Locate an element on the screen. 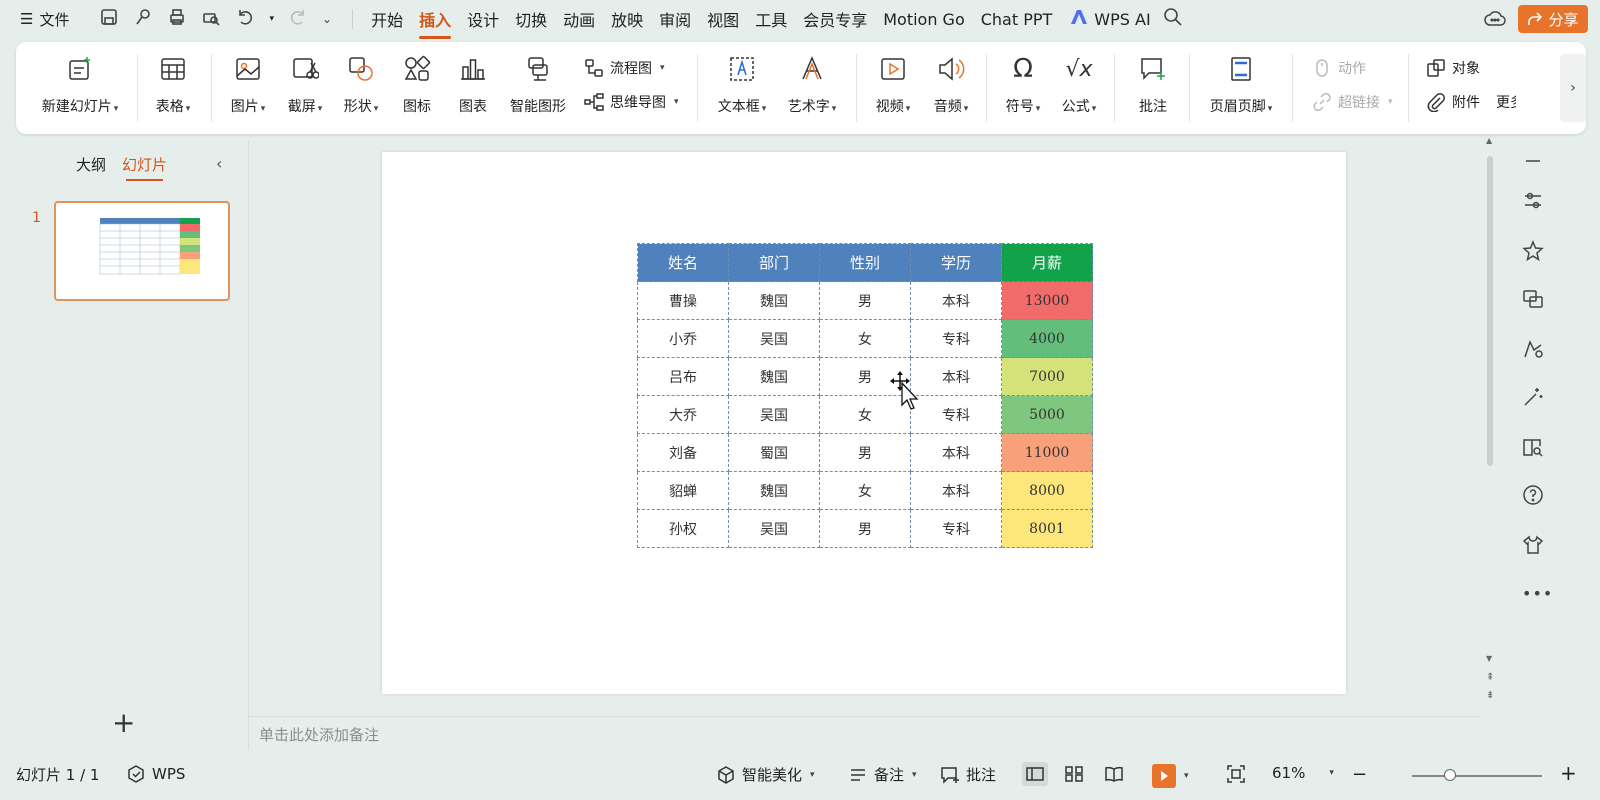 Image resolution: width=1600 pixels, height=800 pixels. header-footer-button: 页眉页脚 ▾ is located at coordinates (1241, 88).